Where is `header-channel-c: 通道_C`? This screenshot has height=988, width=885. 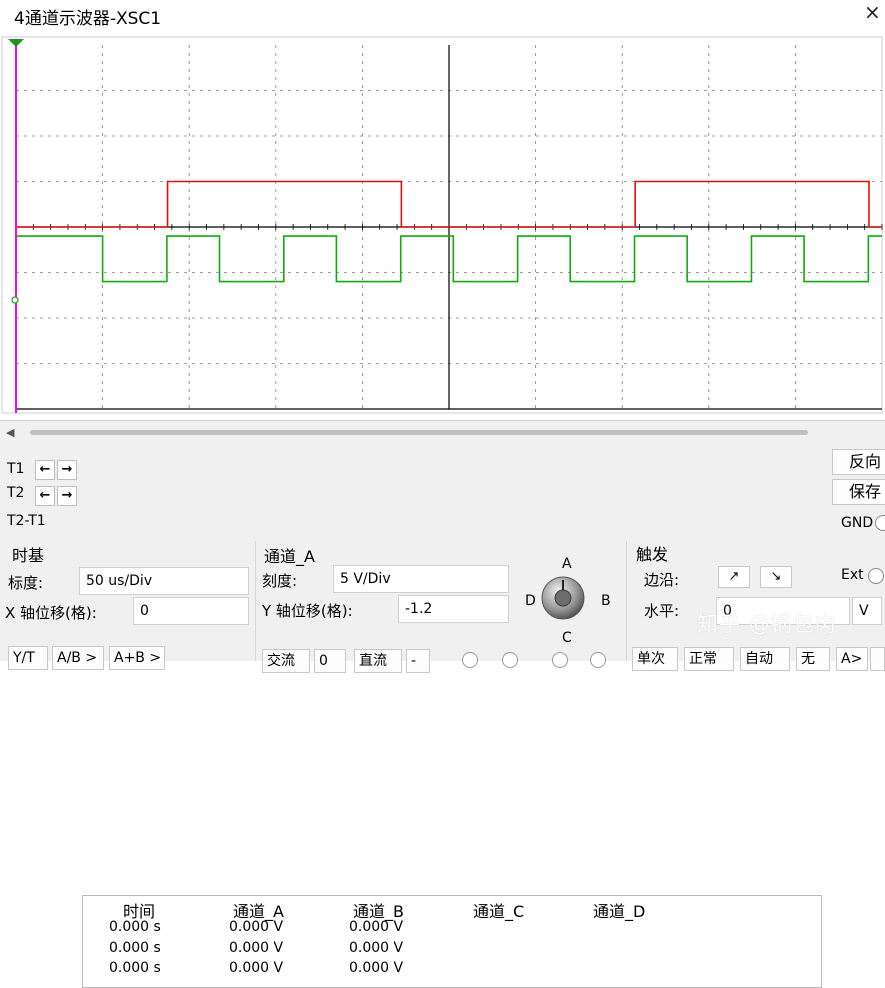
header-channel-c: 通道_C is located at coordinates (499, 911).